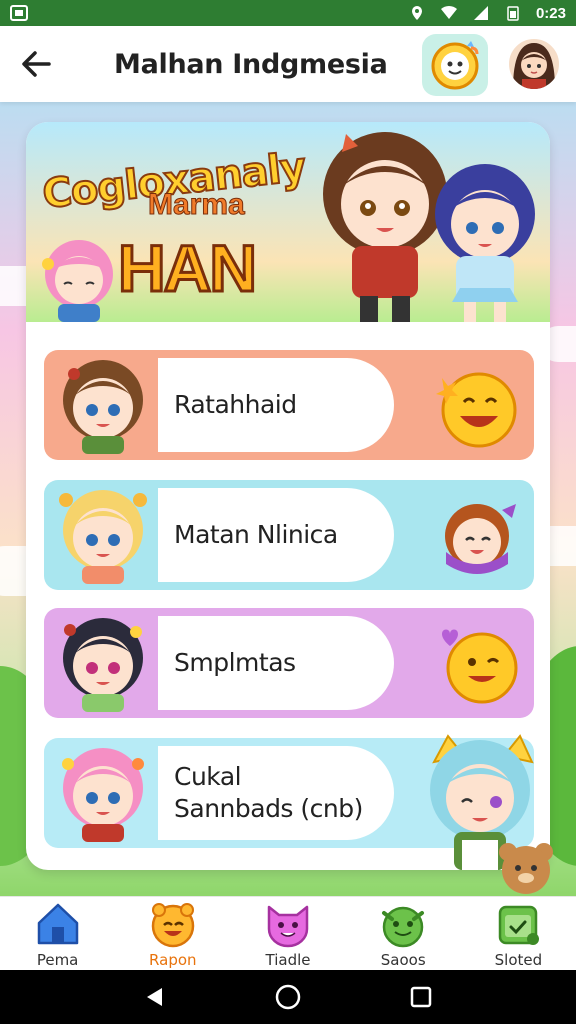 The width and height of the screenshot is (576, 1024). Describe the element at coordinates (288, 926) in the screenshot. I see `cat-face-icon` at that location.